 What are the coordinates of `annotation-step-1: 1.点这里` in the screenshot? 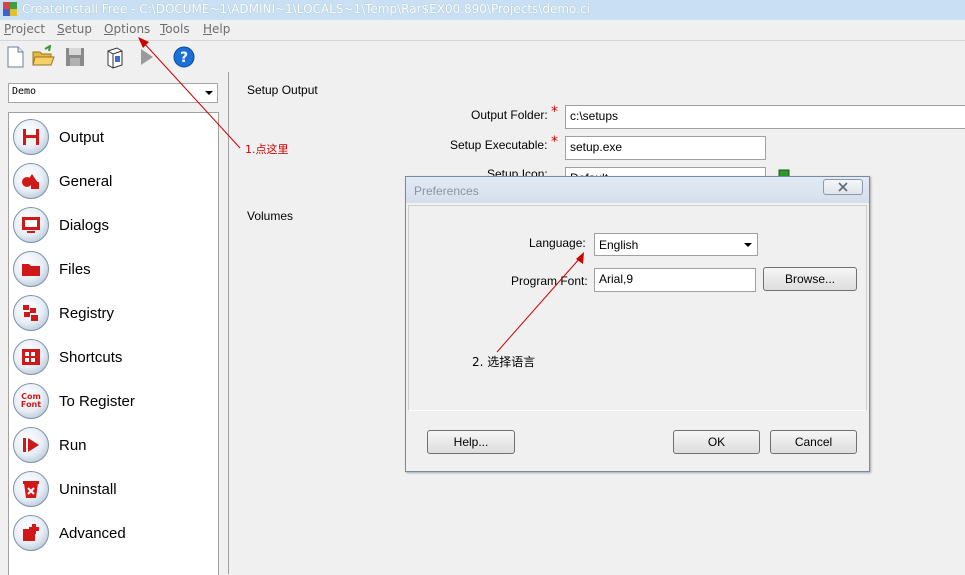 It's located at (267, 149).